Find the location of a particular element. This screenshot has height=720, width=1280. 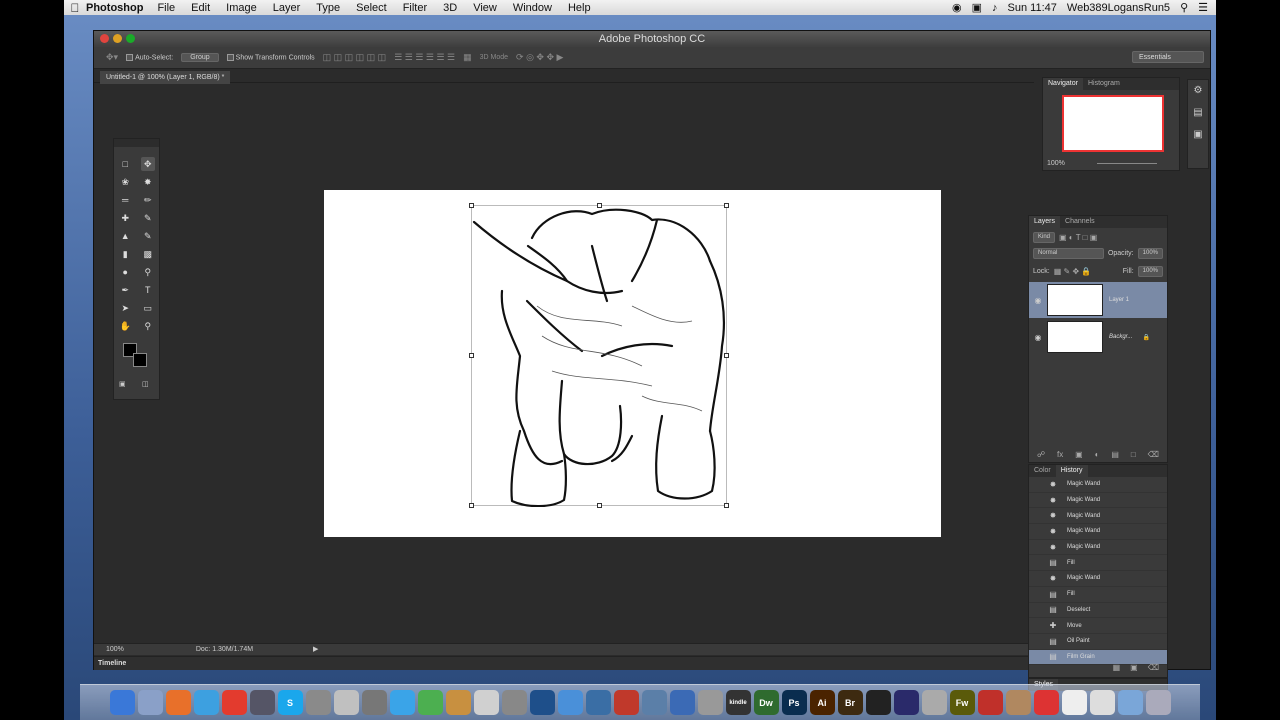

history-state: ▤ Oil Paint is located at coordinates (1098, 642).